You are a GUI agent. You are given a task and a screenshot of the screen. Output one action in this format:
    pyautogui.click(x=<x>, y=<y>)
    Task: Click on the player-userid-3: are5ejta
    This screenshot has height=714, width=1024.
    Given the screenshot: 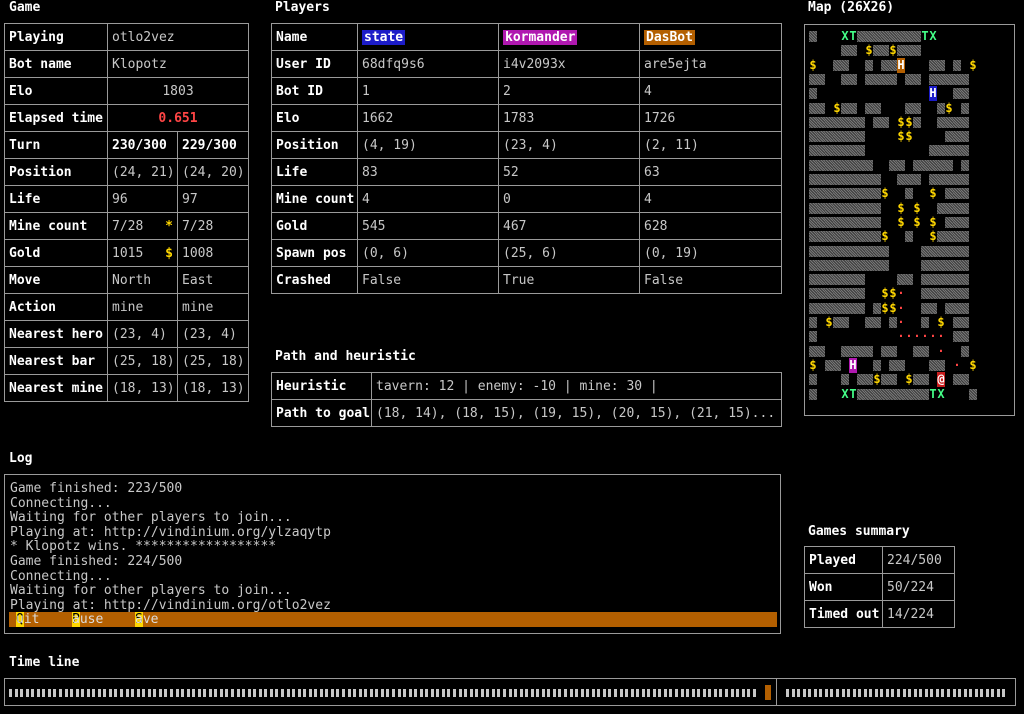 What is the action you would take?
    pyautogui.click(x=710, y=64)
    